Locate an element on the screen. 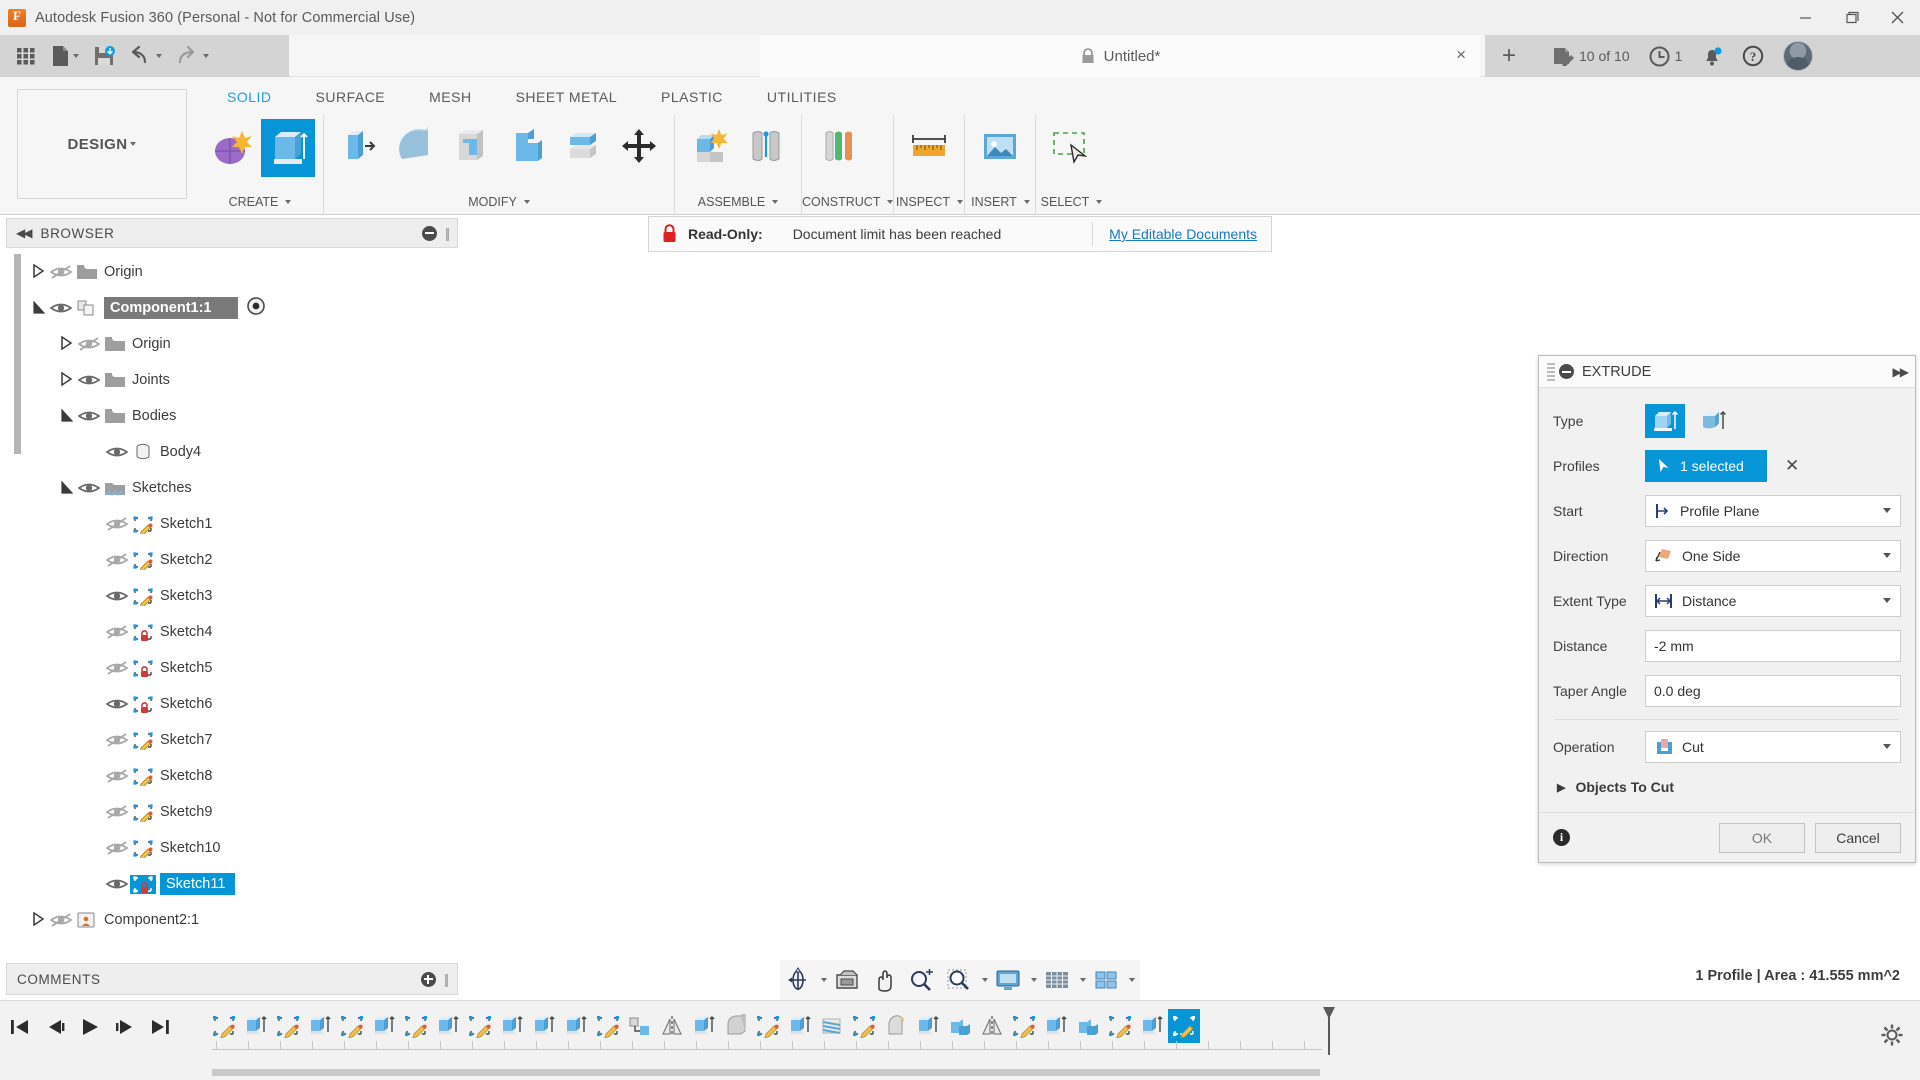 The width and height of the screenshot is (1920, 1080). select-icon is located at coordinates (1071, 148).